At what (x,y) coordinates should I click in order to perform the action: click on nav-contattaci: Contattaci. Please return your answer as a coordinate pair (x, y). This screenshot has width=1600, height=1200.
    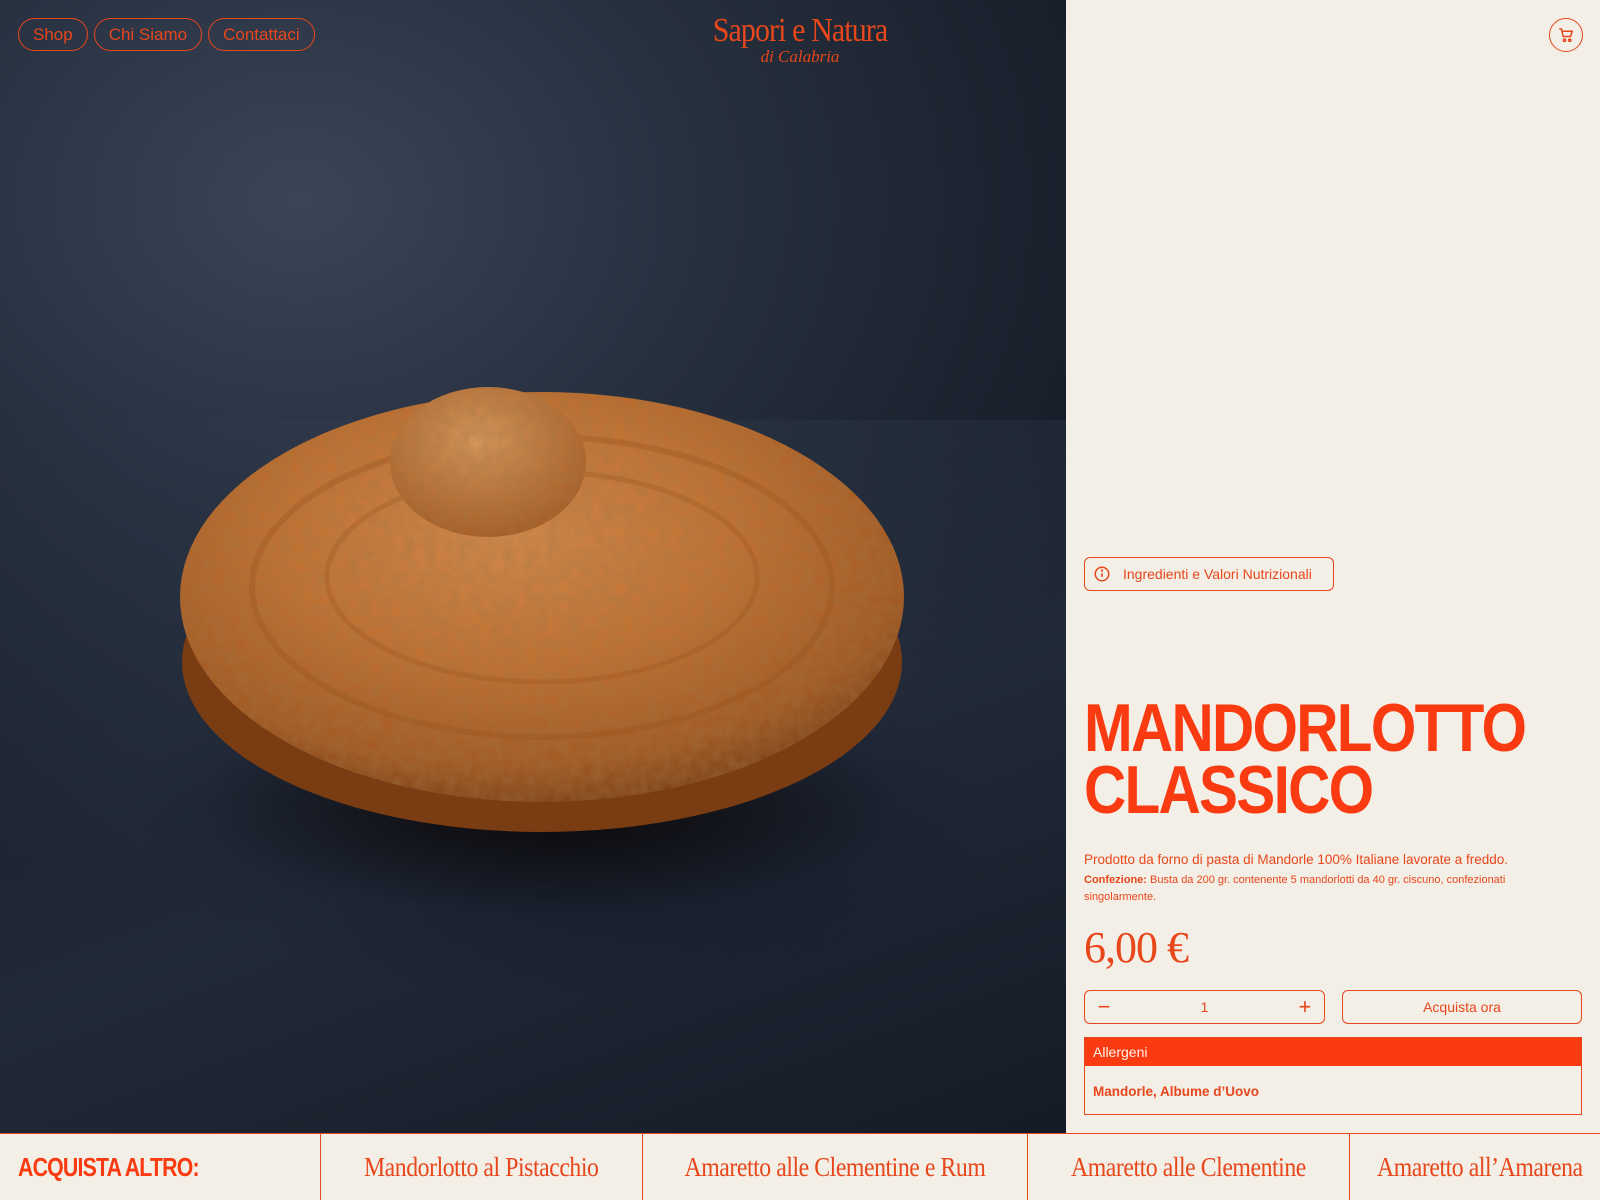
    Looking at the image, I should click on (261, 34).